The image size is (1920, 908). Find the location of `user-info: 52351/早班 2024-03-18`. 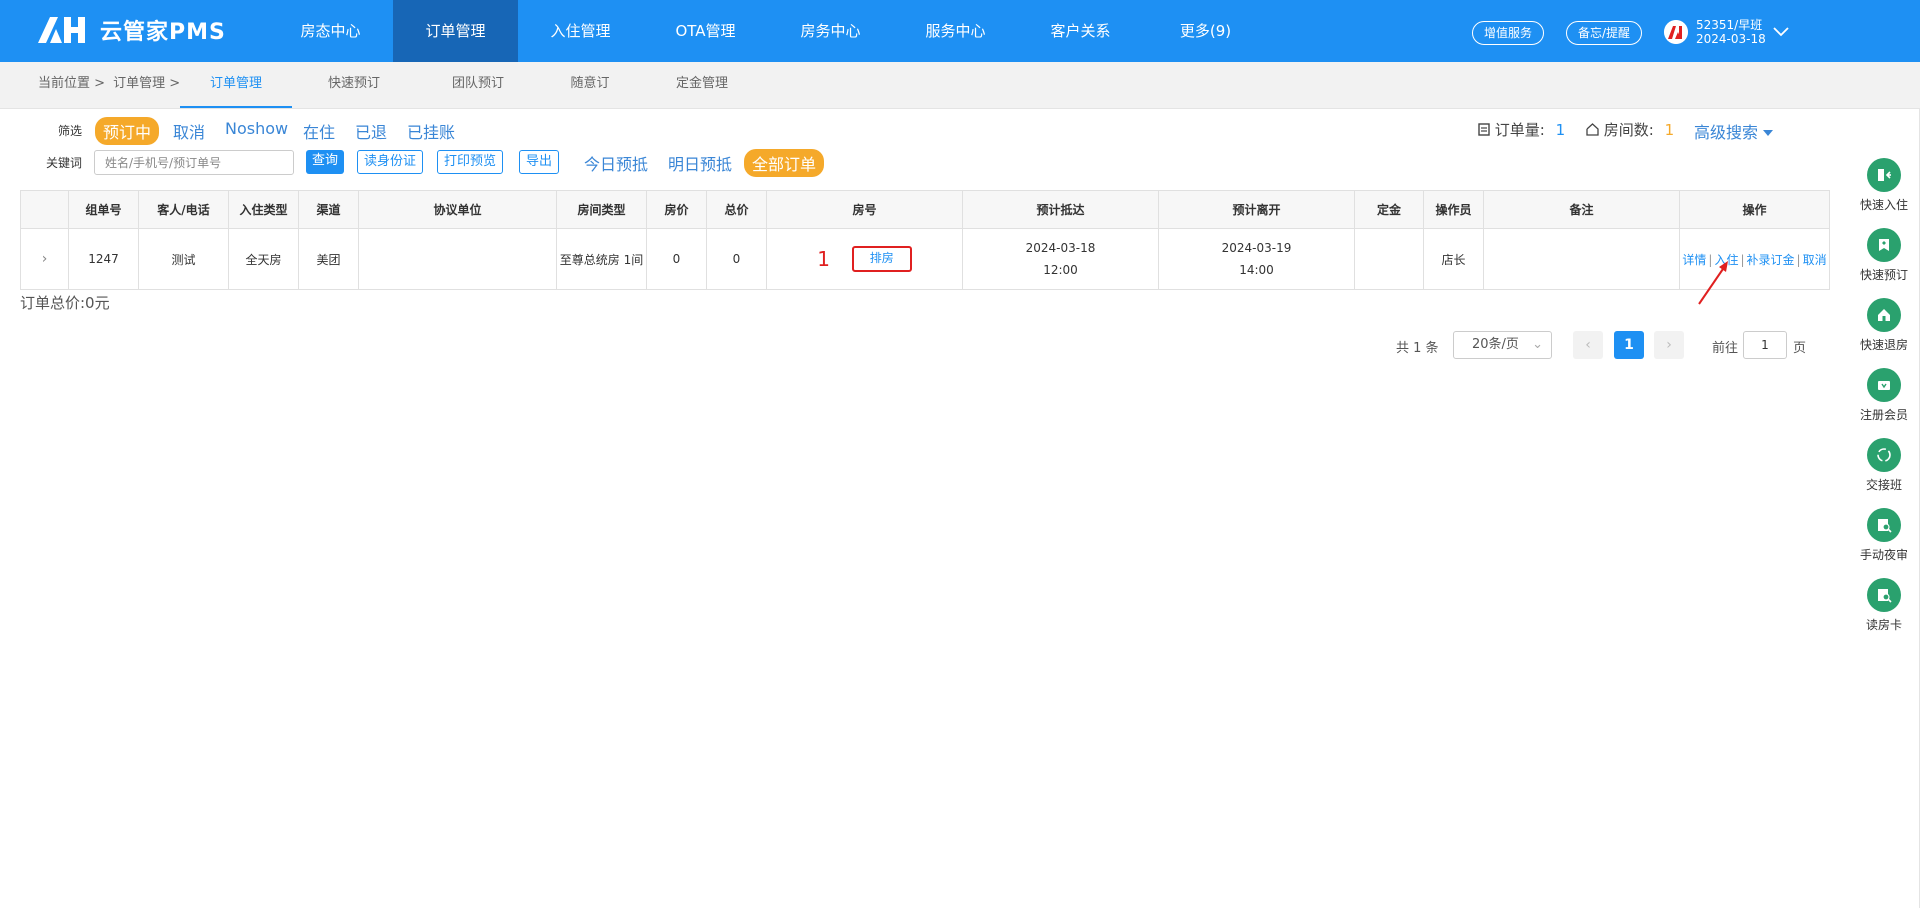

user-info: 52351/早班 2024-03-18 is located at coordinates (1731, 32).